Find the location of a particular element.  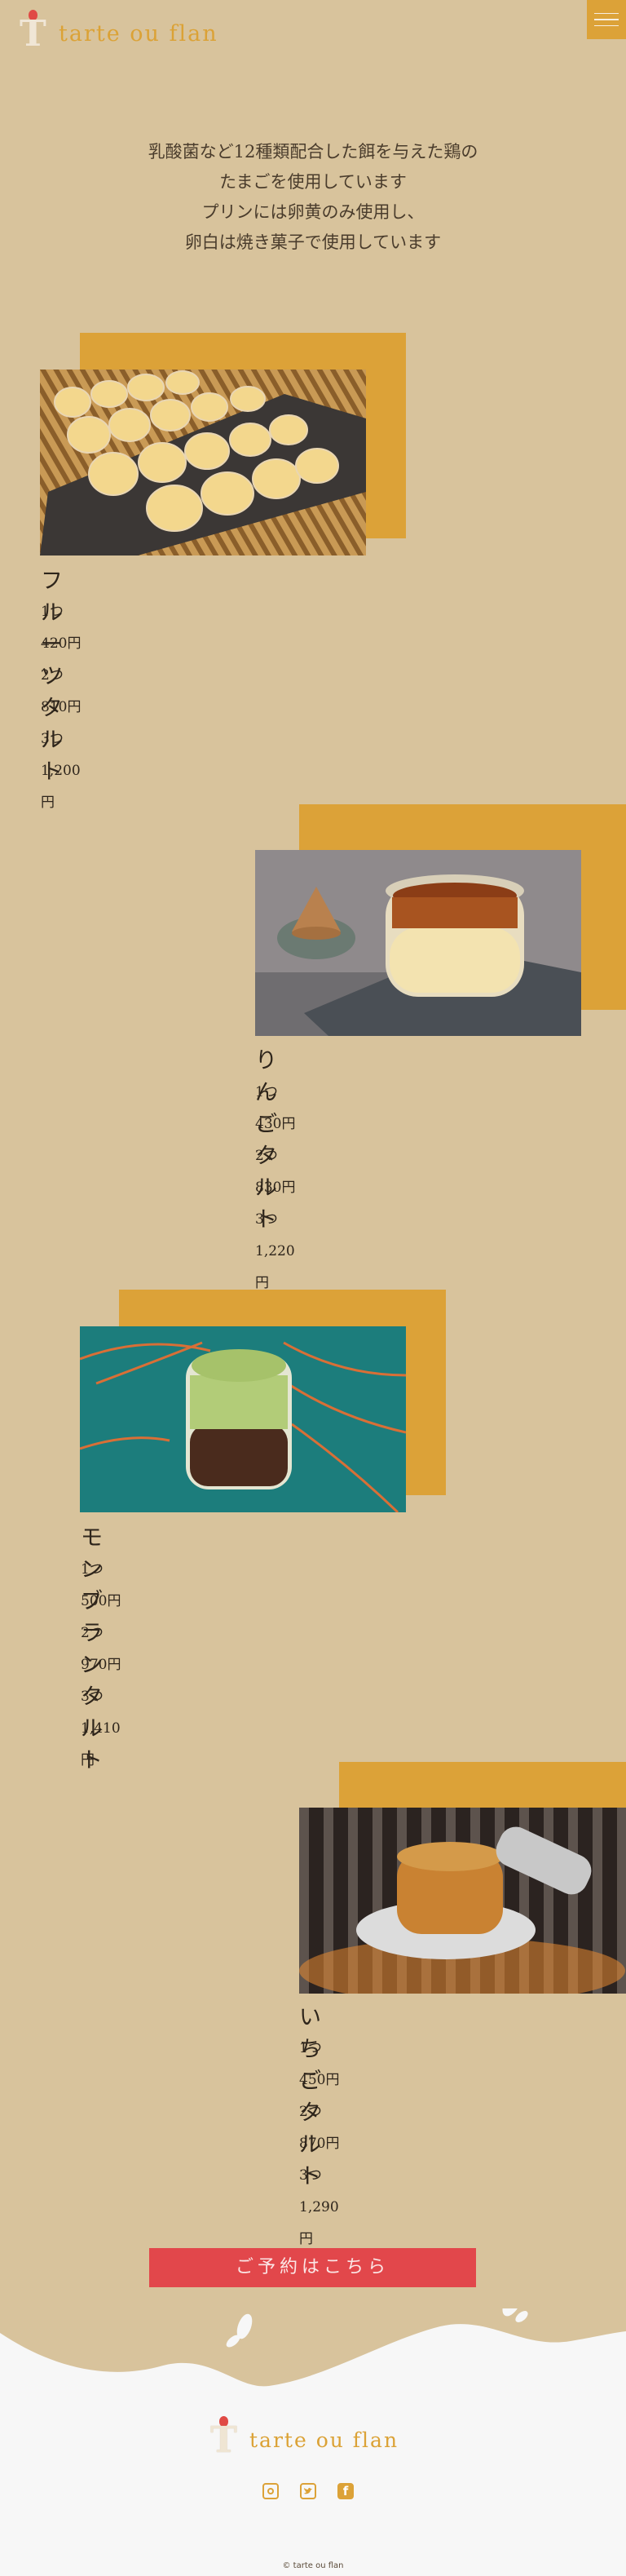

accent-block is located at coordinates (482, 1785).